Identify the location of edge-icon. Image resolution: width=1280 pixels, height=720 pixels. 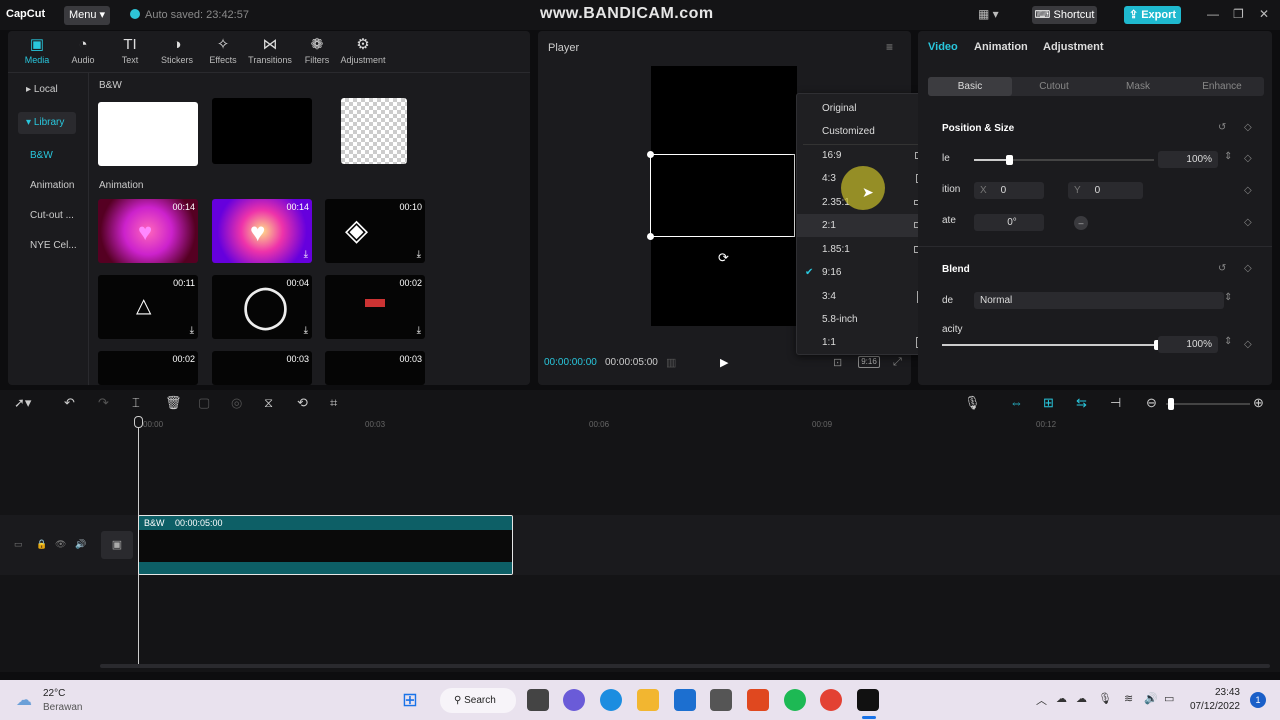
(611, 700).